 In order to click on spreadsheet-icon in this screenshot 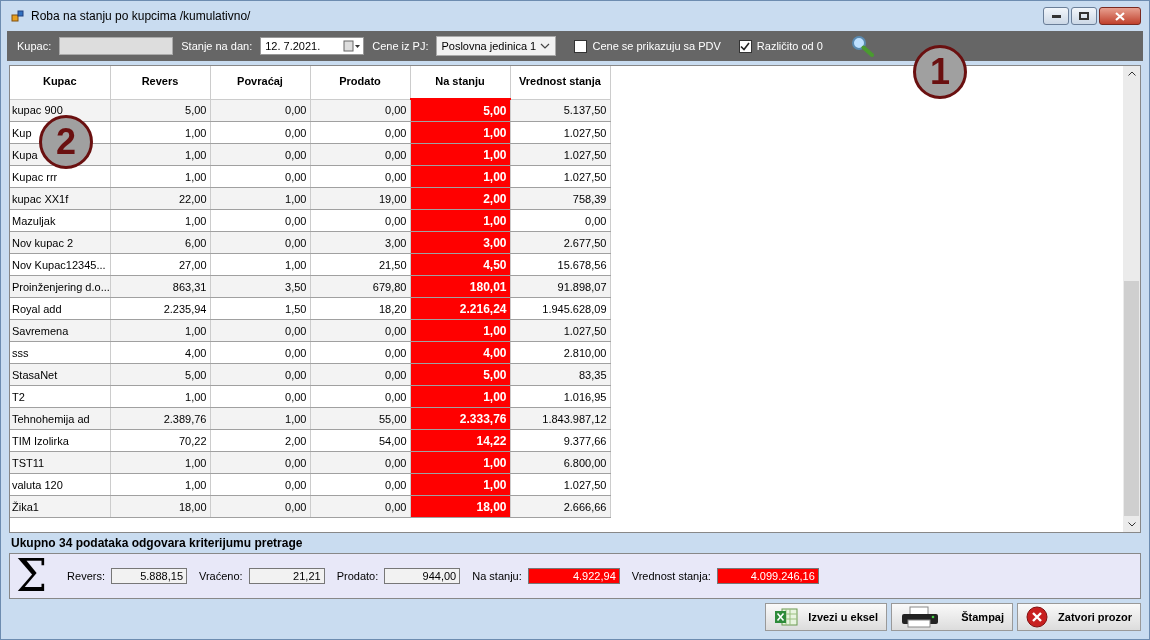, I will do `click(786, 617)`.